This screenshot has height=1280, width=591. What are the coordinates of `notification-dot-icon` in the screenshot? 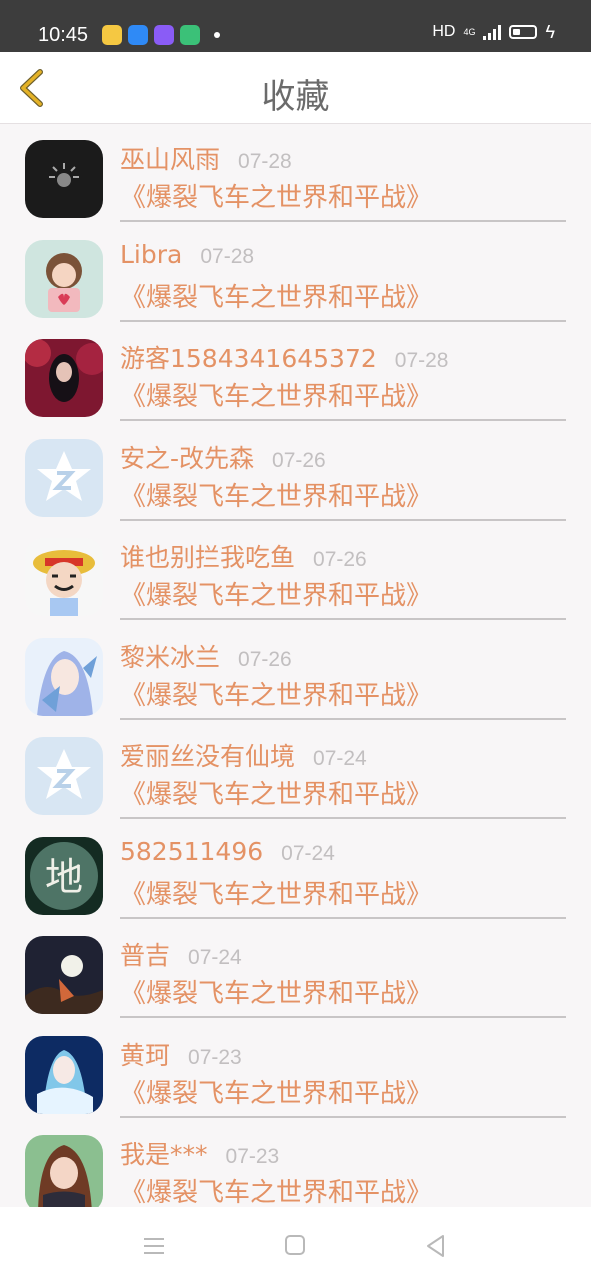 It's located at (217, 35).